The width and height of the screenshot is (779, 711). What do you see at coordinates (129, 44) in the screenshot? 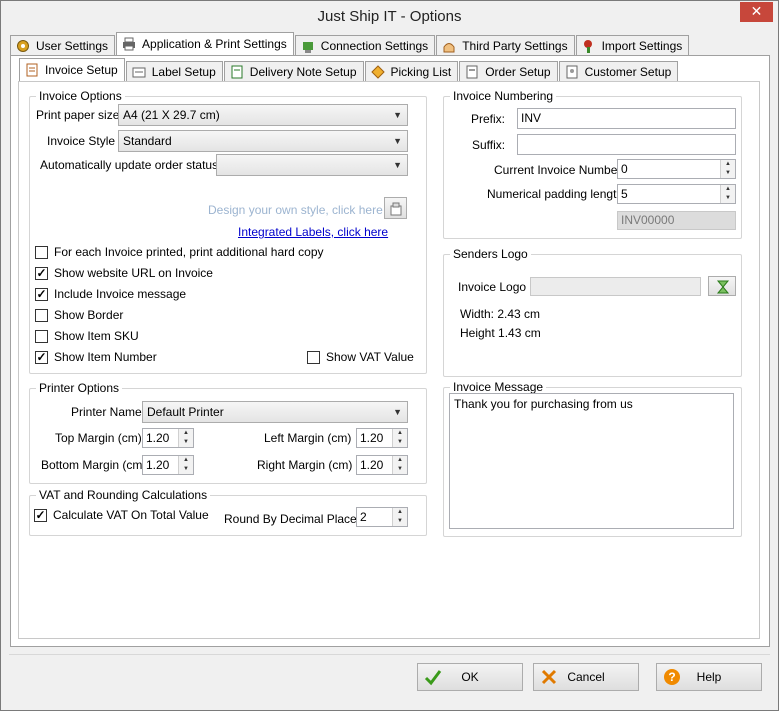
I see `printer-icon` at bounding box center [129, 44].